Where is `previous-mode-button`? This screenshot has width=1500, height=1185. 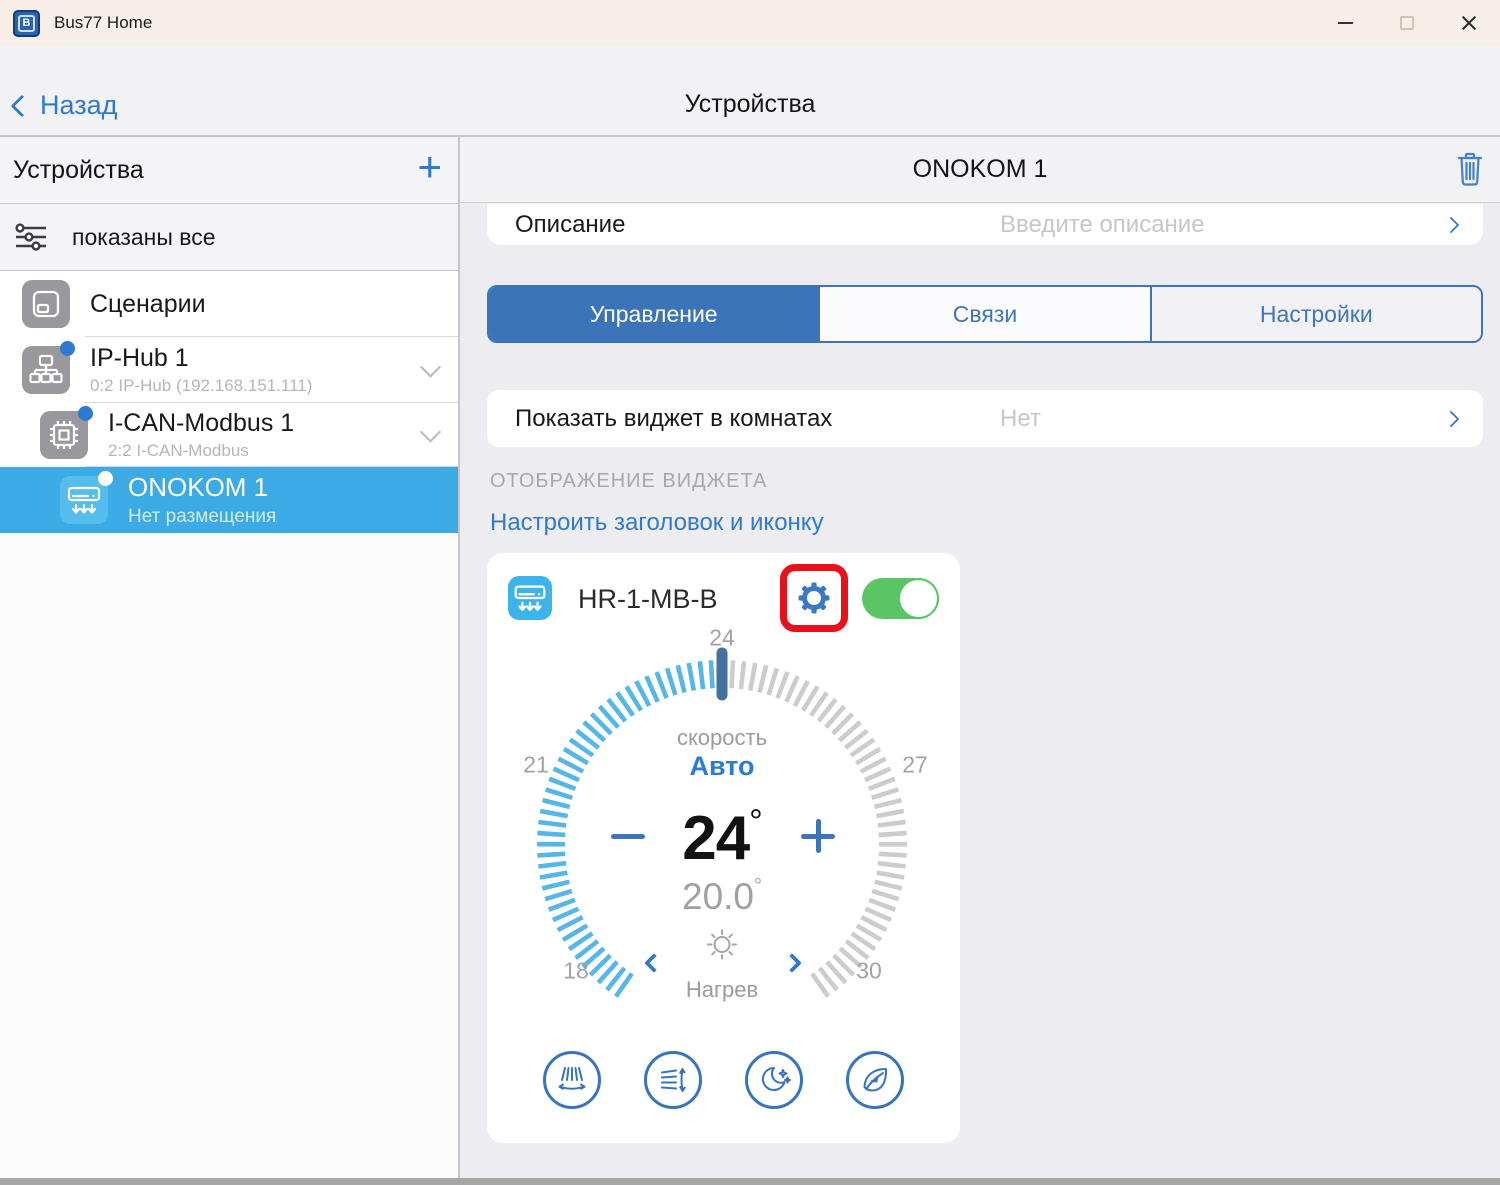 previous-mode-button is located at coordinates (654, 963).